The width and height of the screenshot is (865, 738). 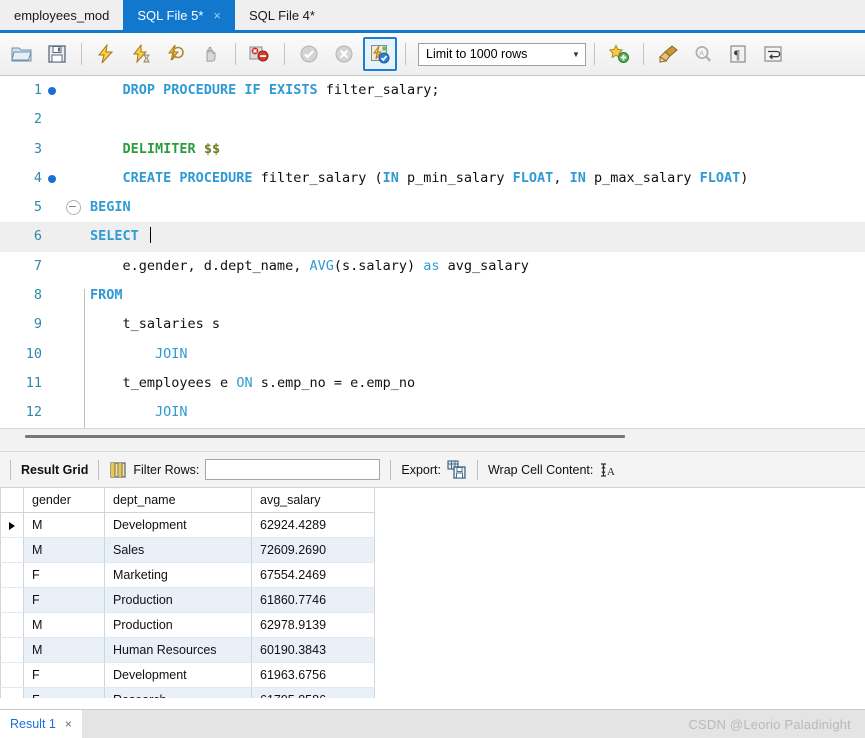 I want to click on cell-dept-name: Human Resources, so click(x=178, y=650).